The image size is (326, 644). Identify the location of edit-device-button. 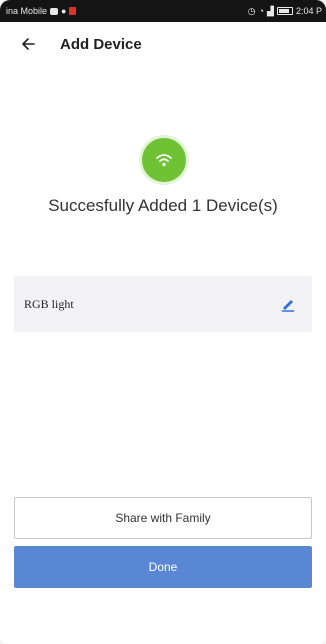
(288, 304).